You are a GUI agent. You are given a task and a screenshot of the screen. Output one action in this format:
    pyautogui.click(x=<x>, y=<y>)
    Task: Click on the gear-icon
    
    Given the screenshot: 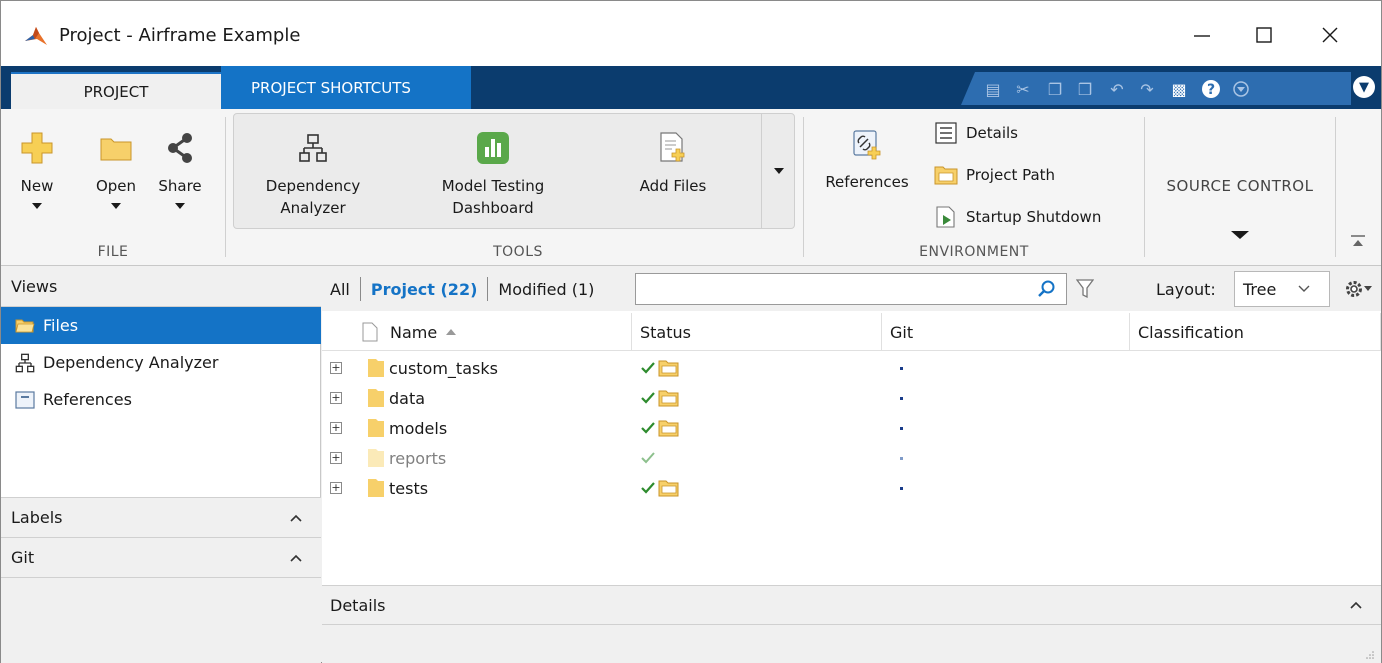 What is the action you would take?
    pyautogui.click(x=1354, y=289)
    